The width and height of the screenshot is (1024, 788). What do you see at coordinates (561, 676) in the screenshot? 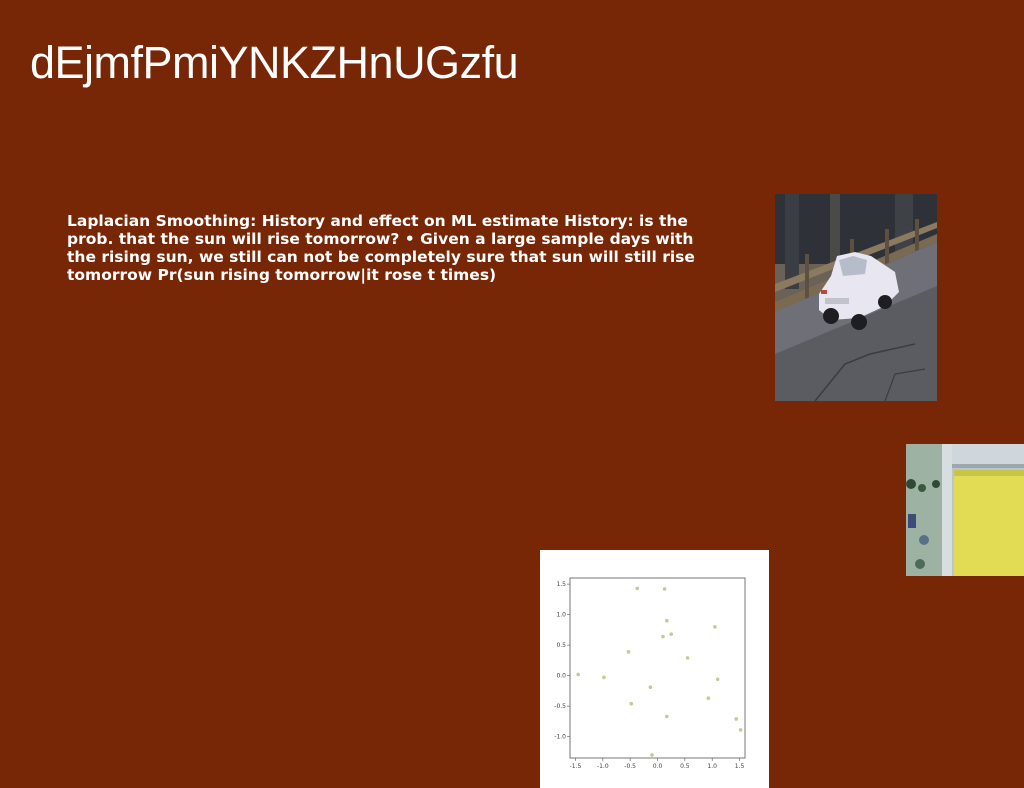
I see `y-tick-label: 0.0` at bounding box center [561, 676].